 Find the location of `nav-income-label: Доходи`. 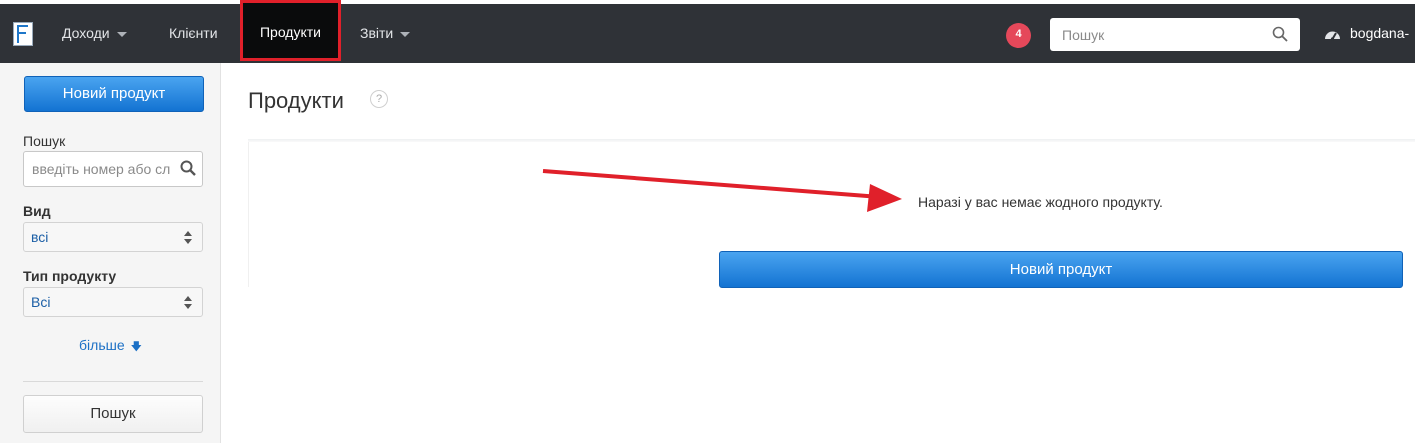

nav-income-label: Доходи is located at coordinates (86, 33).